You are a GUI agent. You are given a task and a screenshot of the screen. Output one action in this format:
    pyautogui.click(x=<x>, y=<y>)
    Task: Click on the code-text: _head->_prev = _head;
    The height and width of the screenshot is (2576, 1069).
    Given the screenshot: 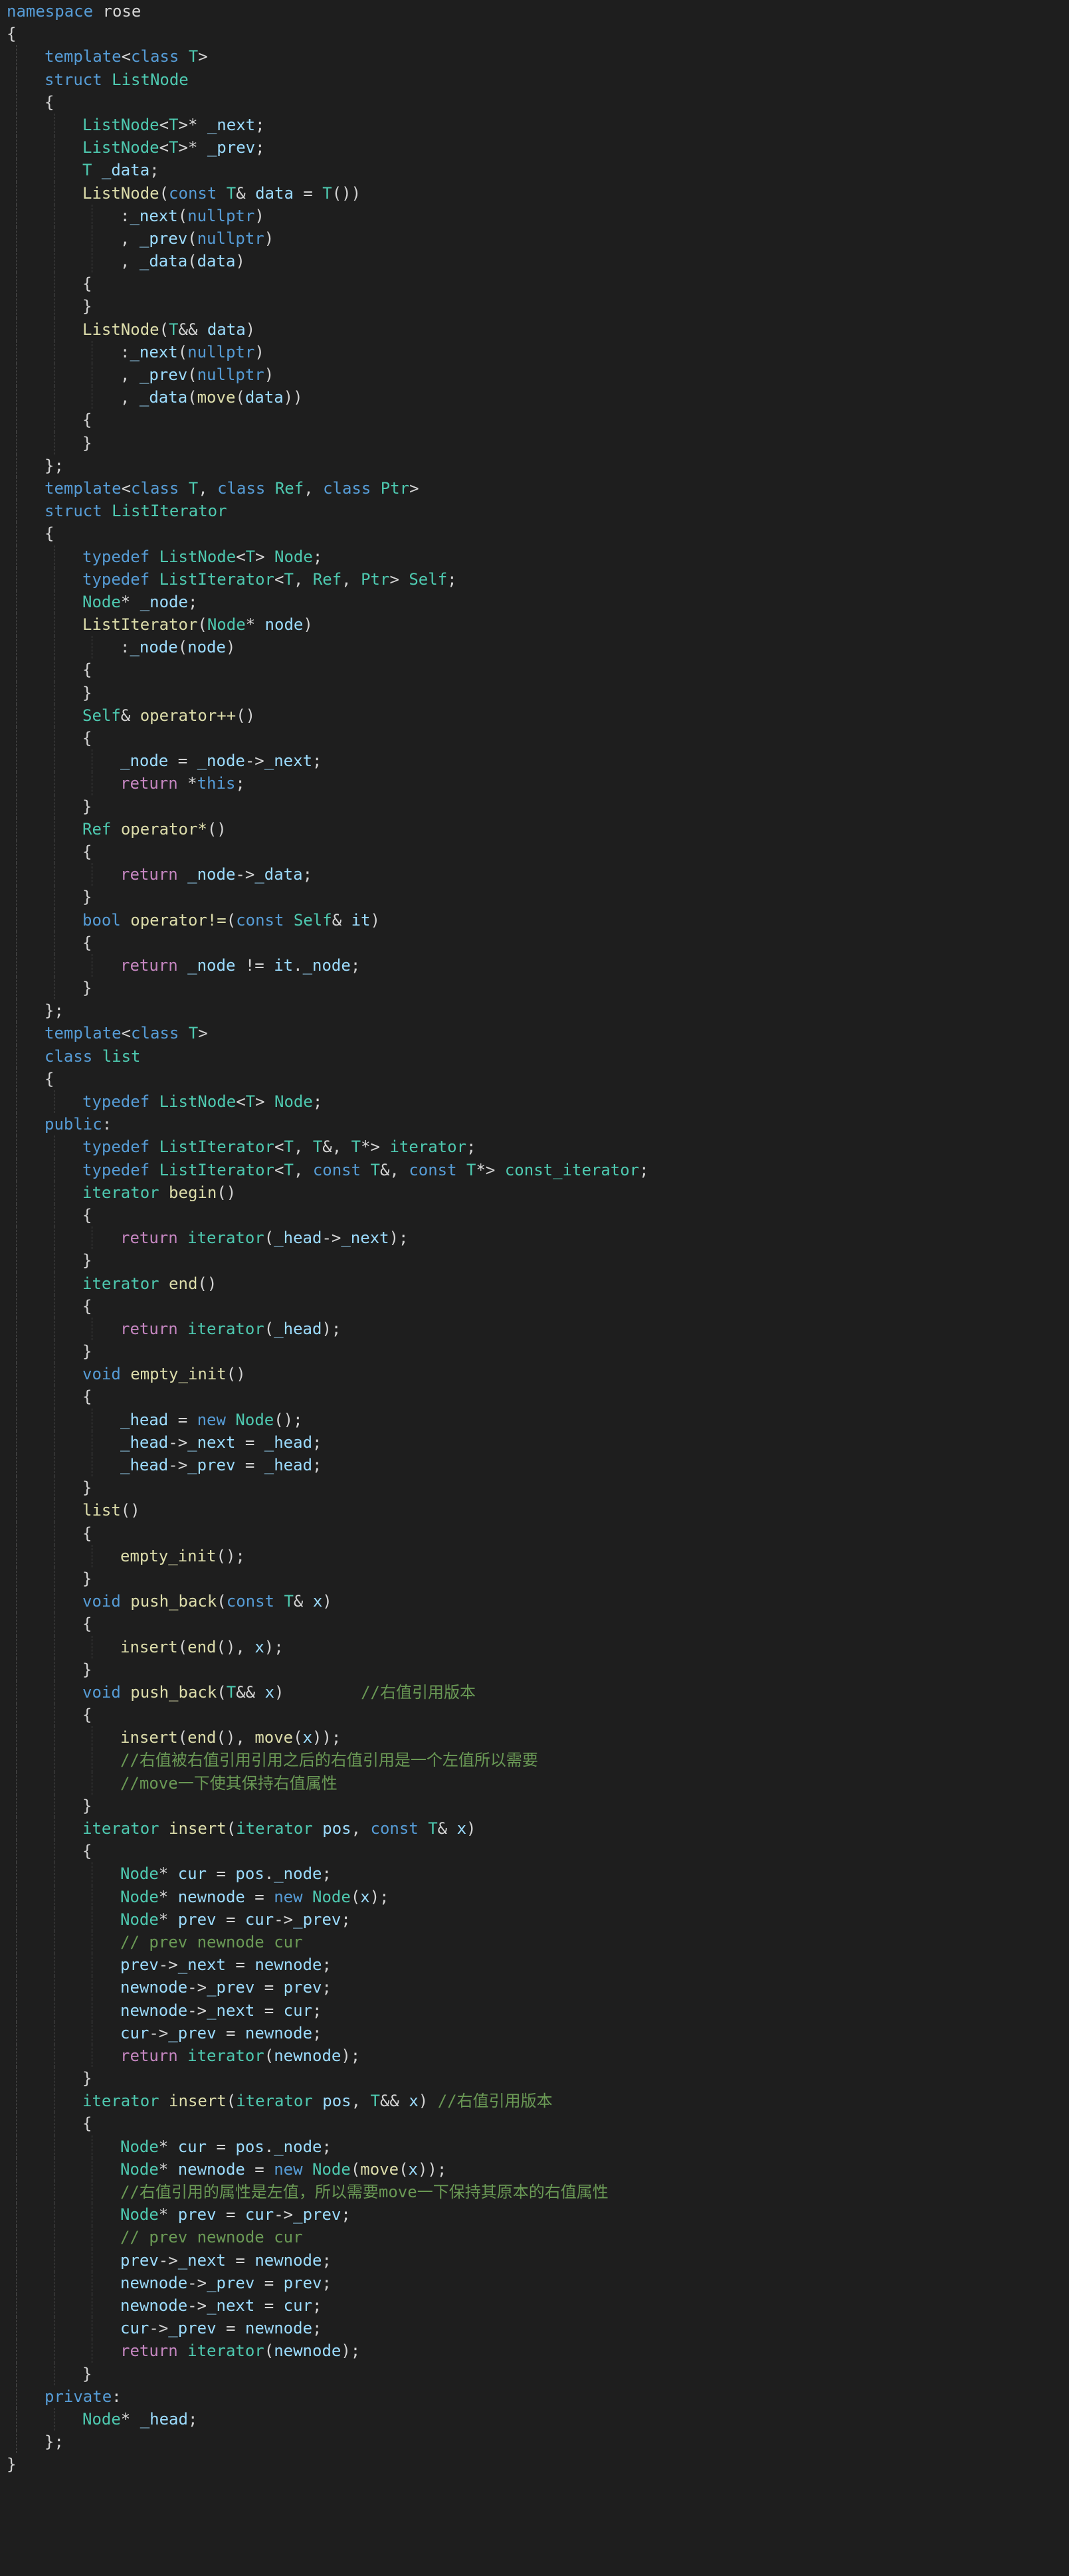 What is the action you would take?
    pyautogui.click(x=221, y=1465)
    